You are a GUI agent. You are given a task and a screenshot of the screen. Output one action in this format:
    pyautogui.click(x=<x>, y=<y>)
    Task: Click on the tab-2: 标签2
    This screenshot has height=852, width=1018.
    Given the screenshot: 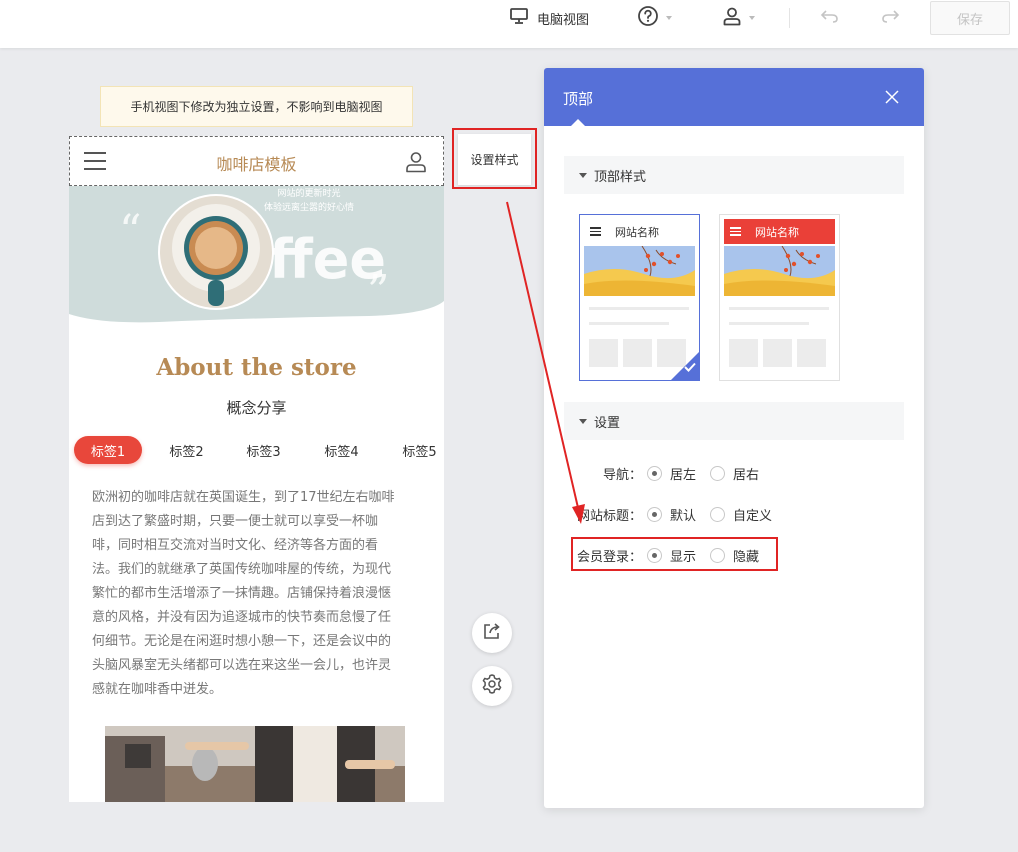 What is the action you would take?
    pyautogui.click(x=186, y=450)
    